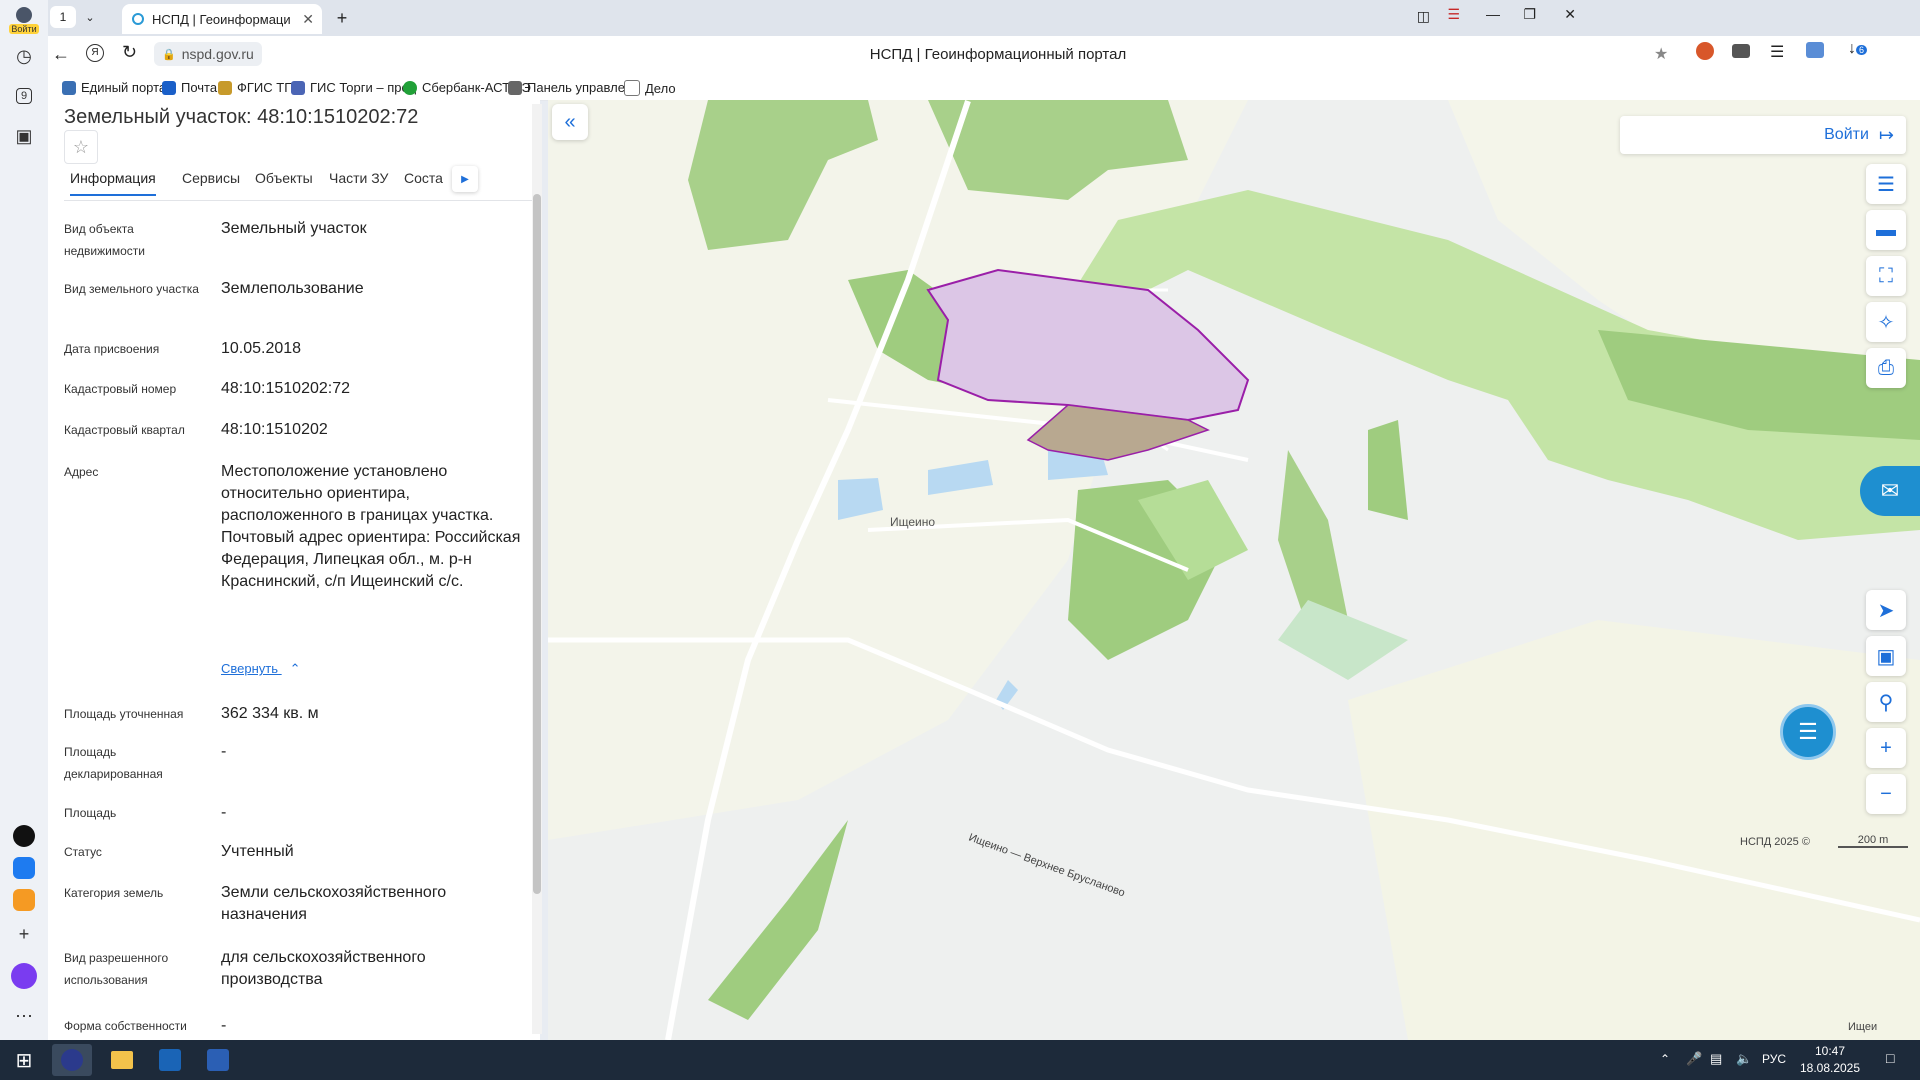  Describe the element at coordinates (1774, 1059) in the screenshot. I see `language-indicator: РУС` at that location.